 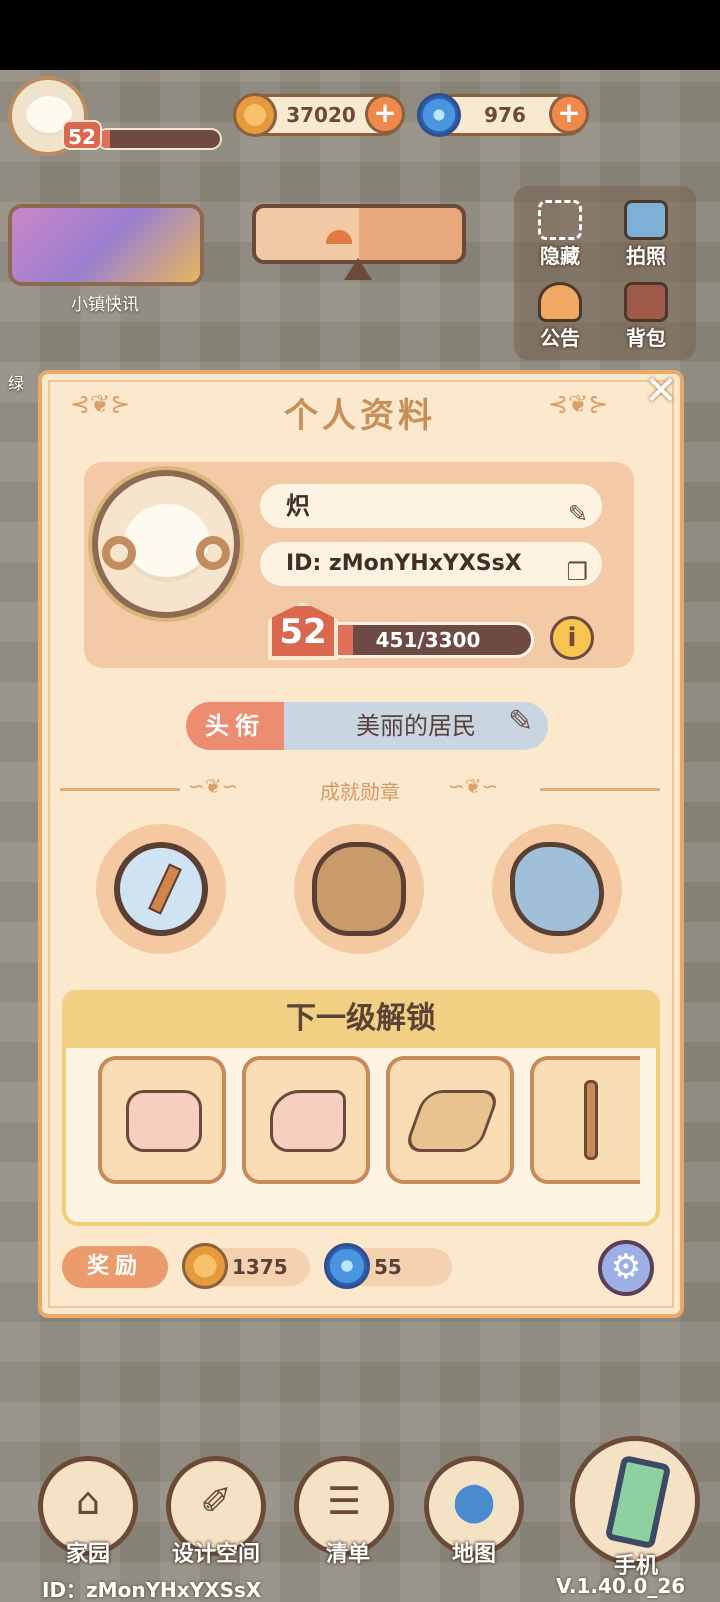 I want to click on add-gems-button: +, so click(x=569, y=114).